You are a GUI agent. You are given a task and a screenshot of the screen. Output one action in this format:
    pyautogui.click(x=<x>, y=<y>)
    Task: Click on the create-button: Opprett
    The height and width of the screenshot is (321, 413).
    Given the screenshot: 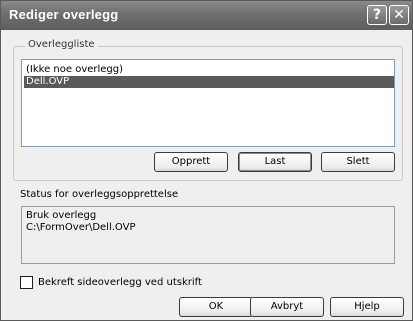 What is the action you would take?
    pyautogui.click(x=191, y=162)
    